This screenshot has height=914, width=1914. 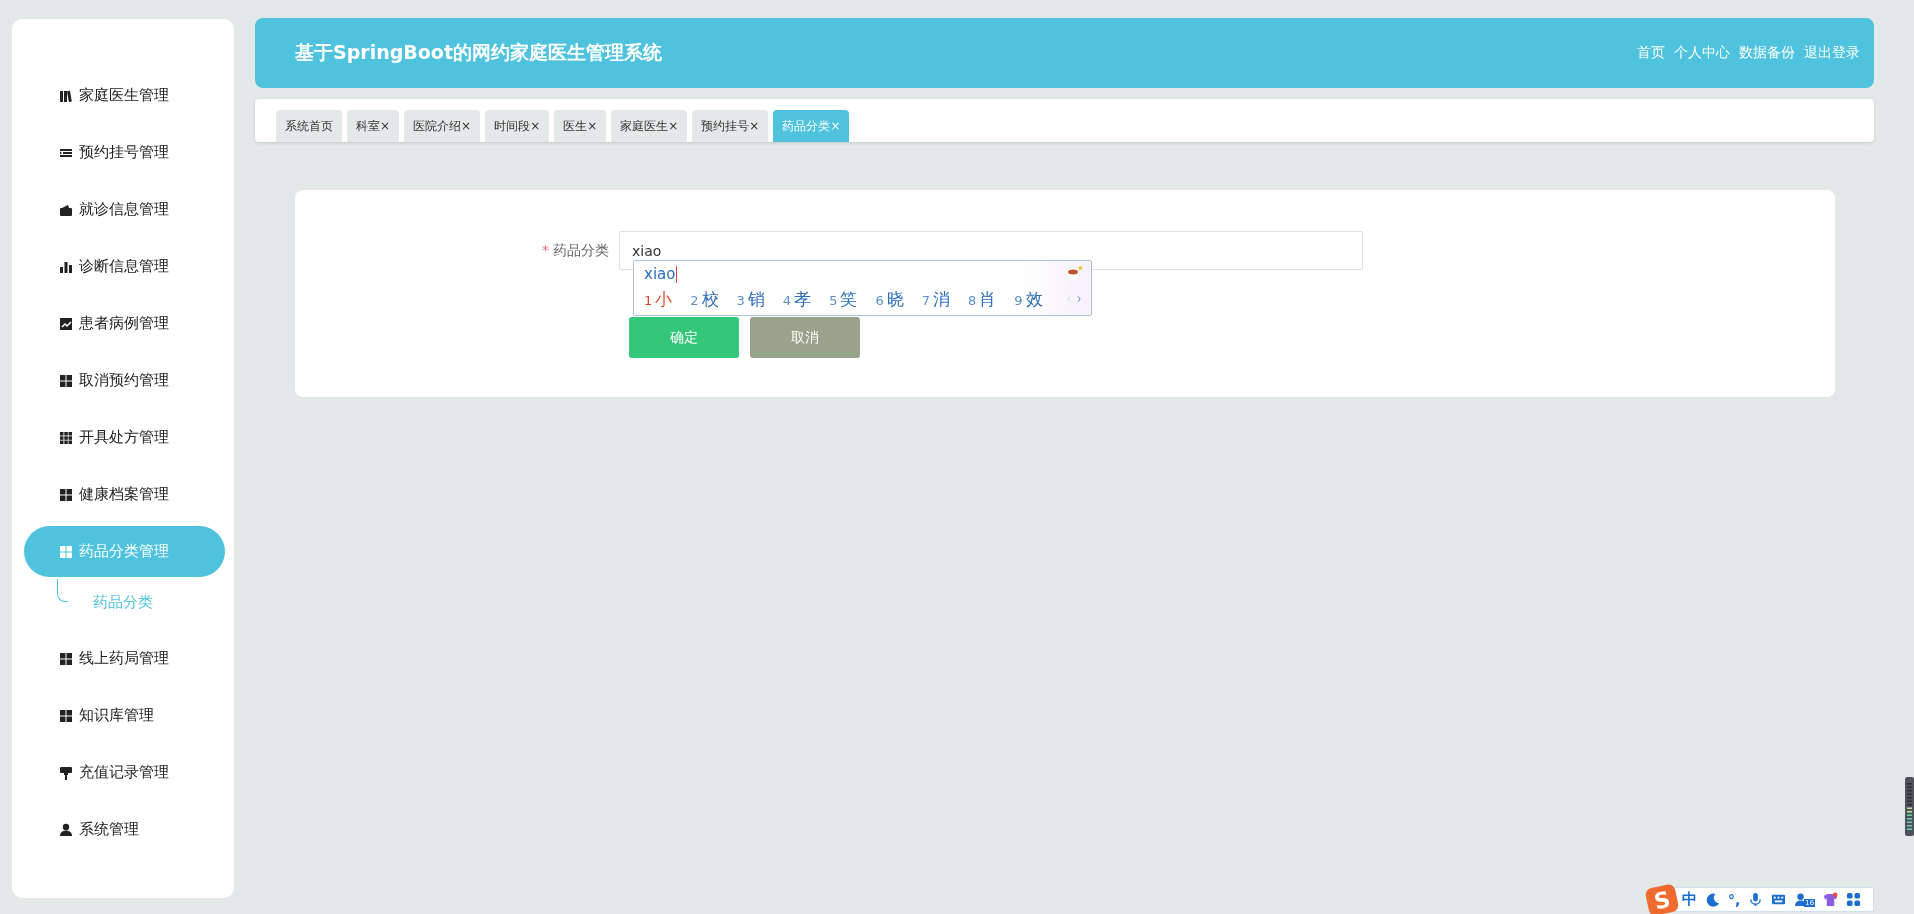 What do you see at coordinates (309, 126) in the screenshot?
I see `tab: 系统首页` at bounding box center [309, 126].